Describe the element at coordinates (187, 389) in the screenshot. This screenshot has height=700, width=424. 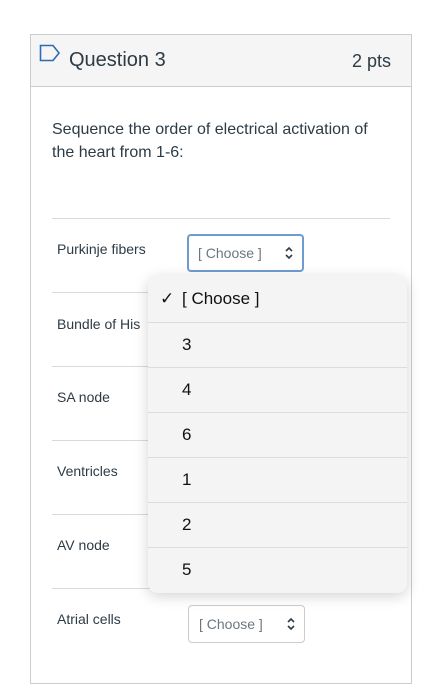
I see `option-label: 4` at that location.